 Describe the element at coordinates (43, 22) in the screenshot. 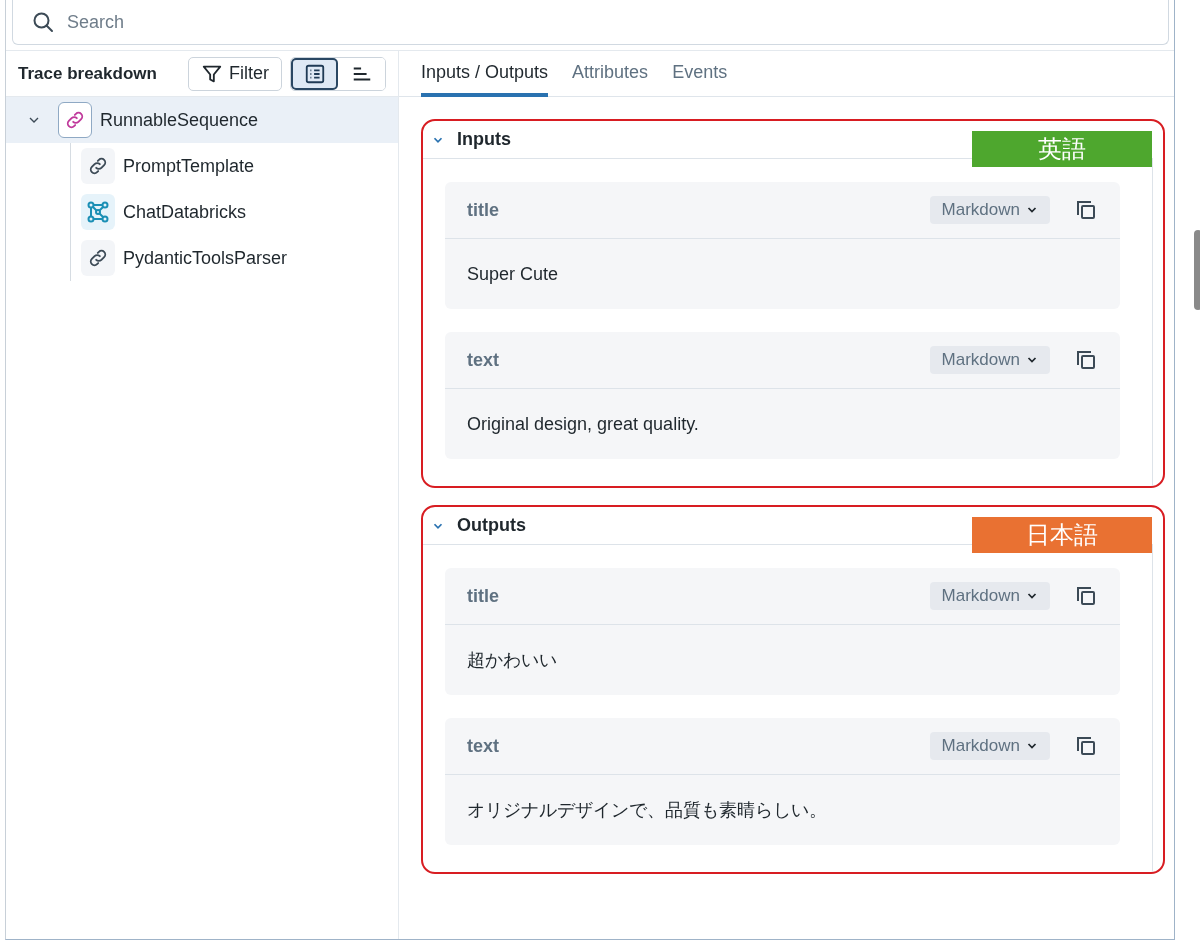

I see `search-icon` at that location.